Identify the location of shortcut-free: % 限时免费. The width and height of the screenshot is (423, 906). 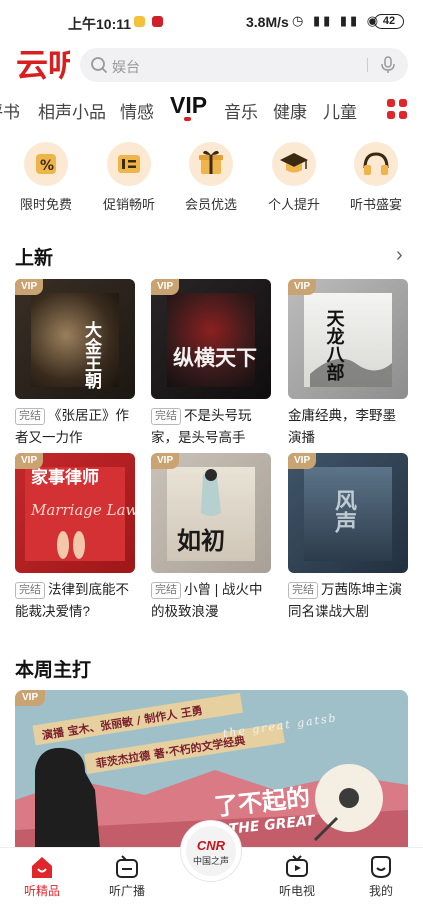
(46, 177).